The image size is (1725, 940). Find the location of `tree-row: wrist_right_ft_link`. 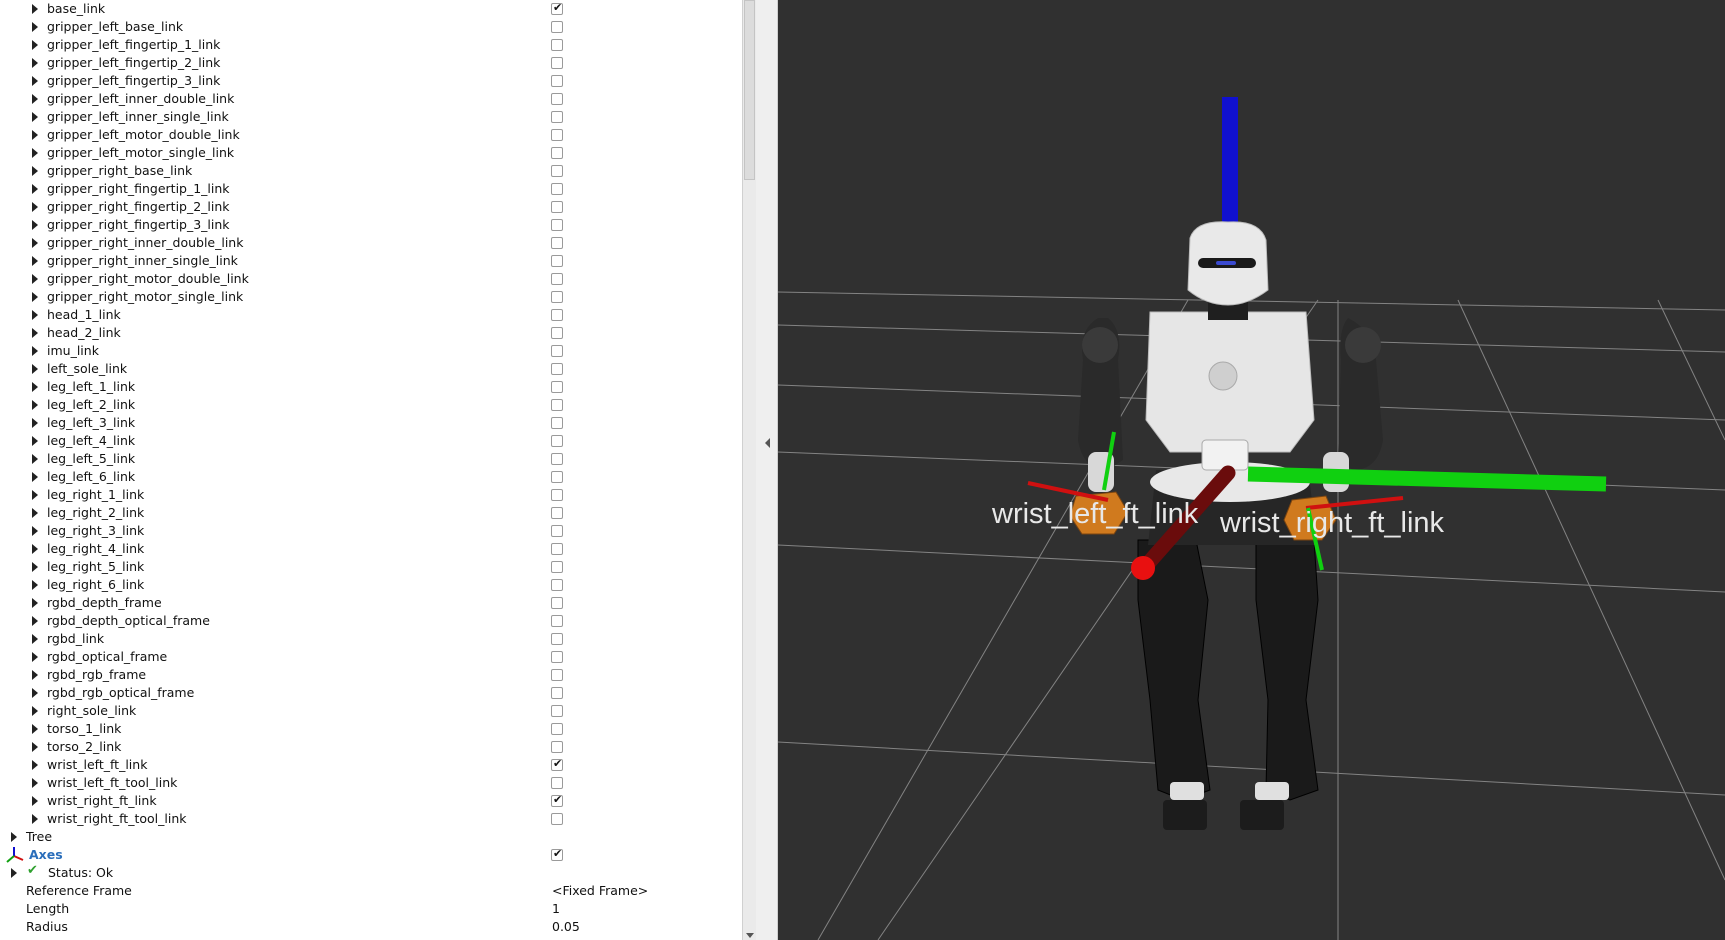

tree-row: wrist_right_ft_link is located at coordinates (371, 801).